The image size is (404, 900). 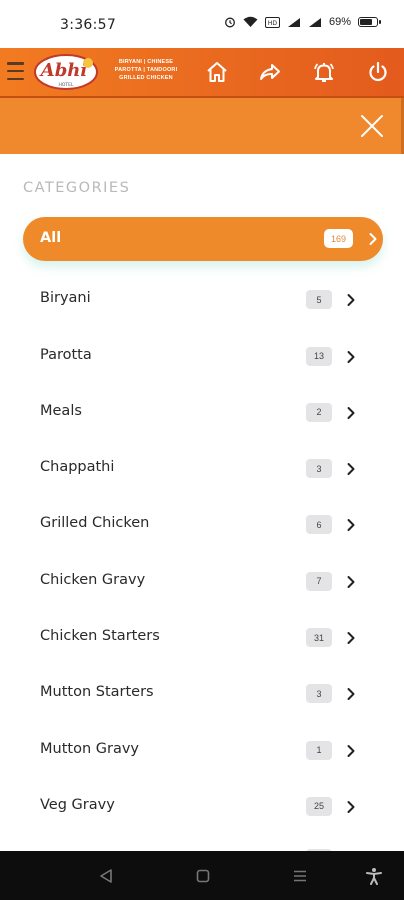 What do you see at coordinates (202, 126) in the screenshot?
I see `category-panel-header` at bounding box center [202, 126].